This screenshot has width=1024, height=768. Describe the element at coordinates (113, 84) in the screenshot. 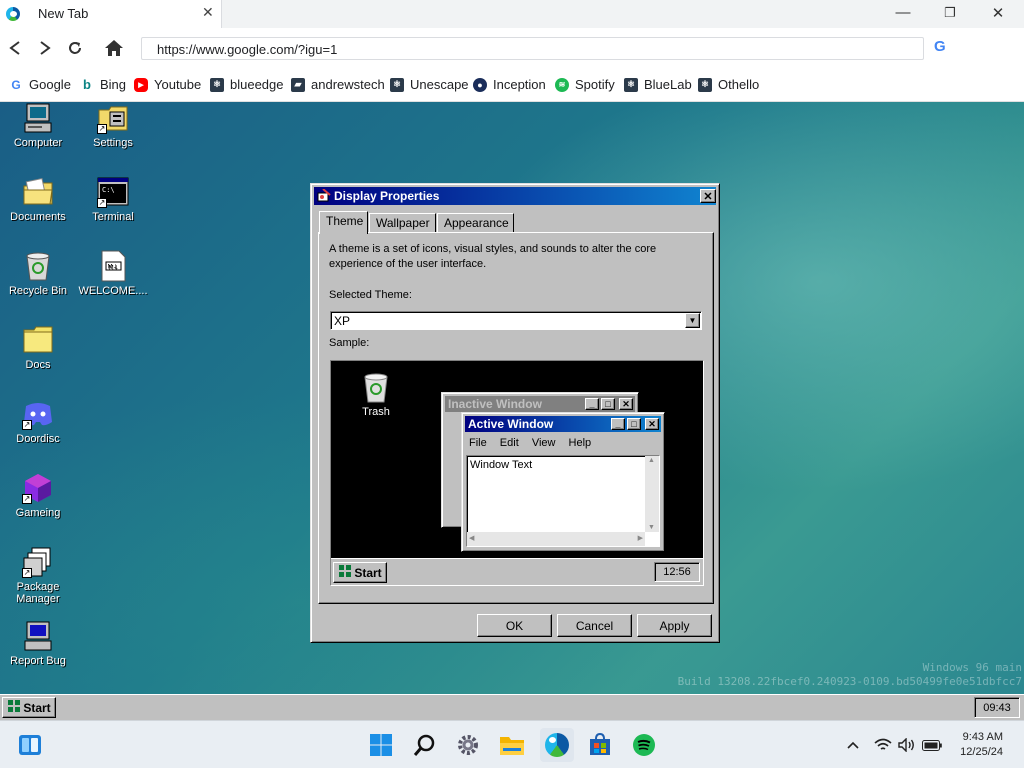

I see `bookmark-label: Bing` at that location.